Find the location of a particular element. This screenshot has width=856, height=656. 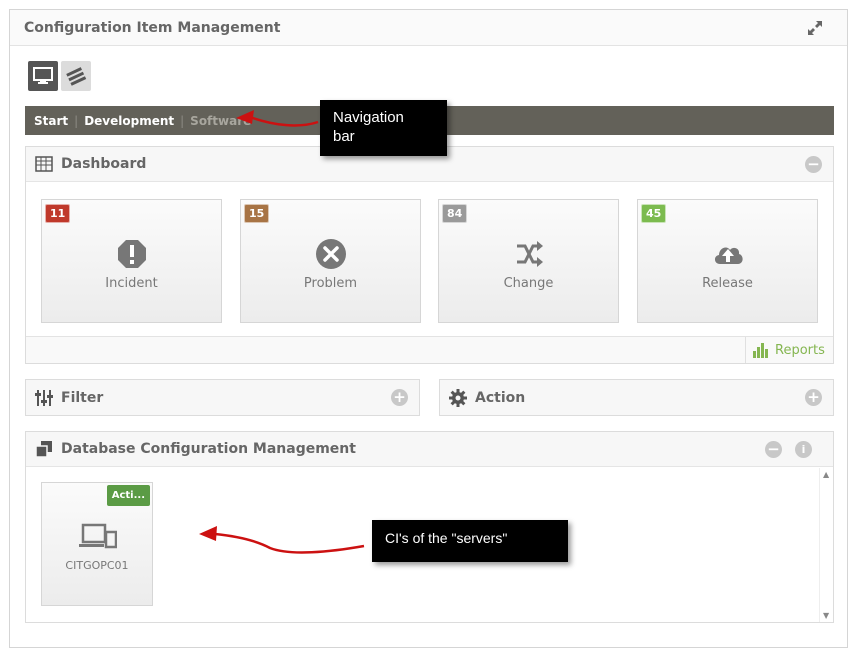

dashboard-footer: Reports is located at coordinates (429, 349).